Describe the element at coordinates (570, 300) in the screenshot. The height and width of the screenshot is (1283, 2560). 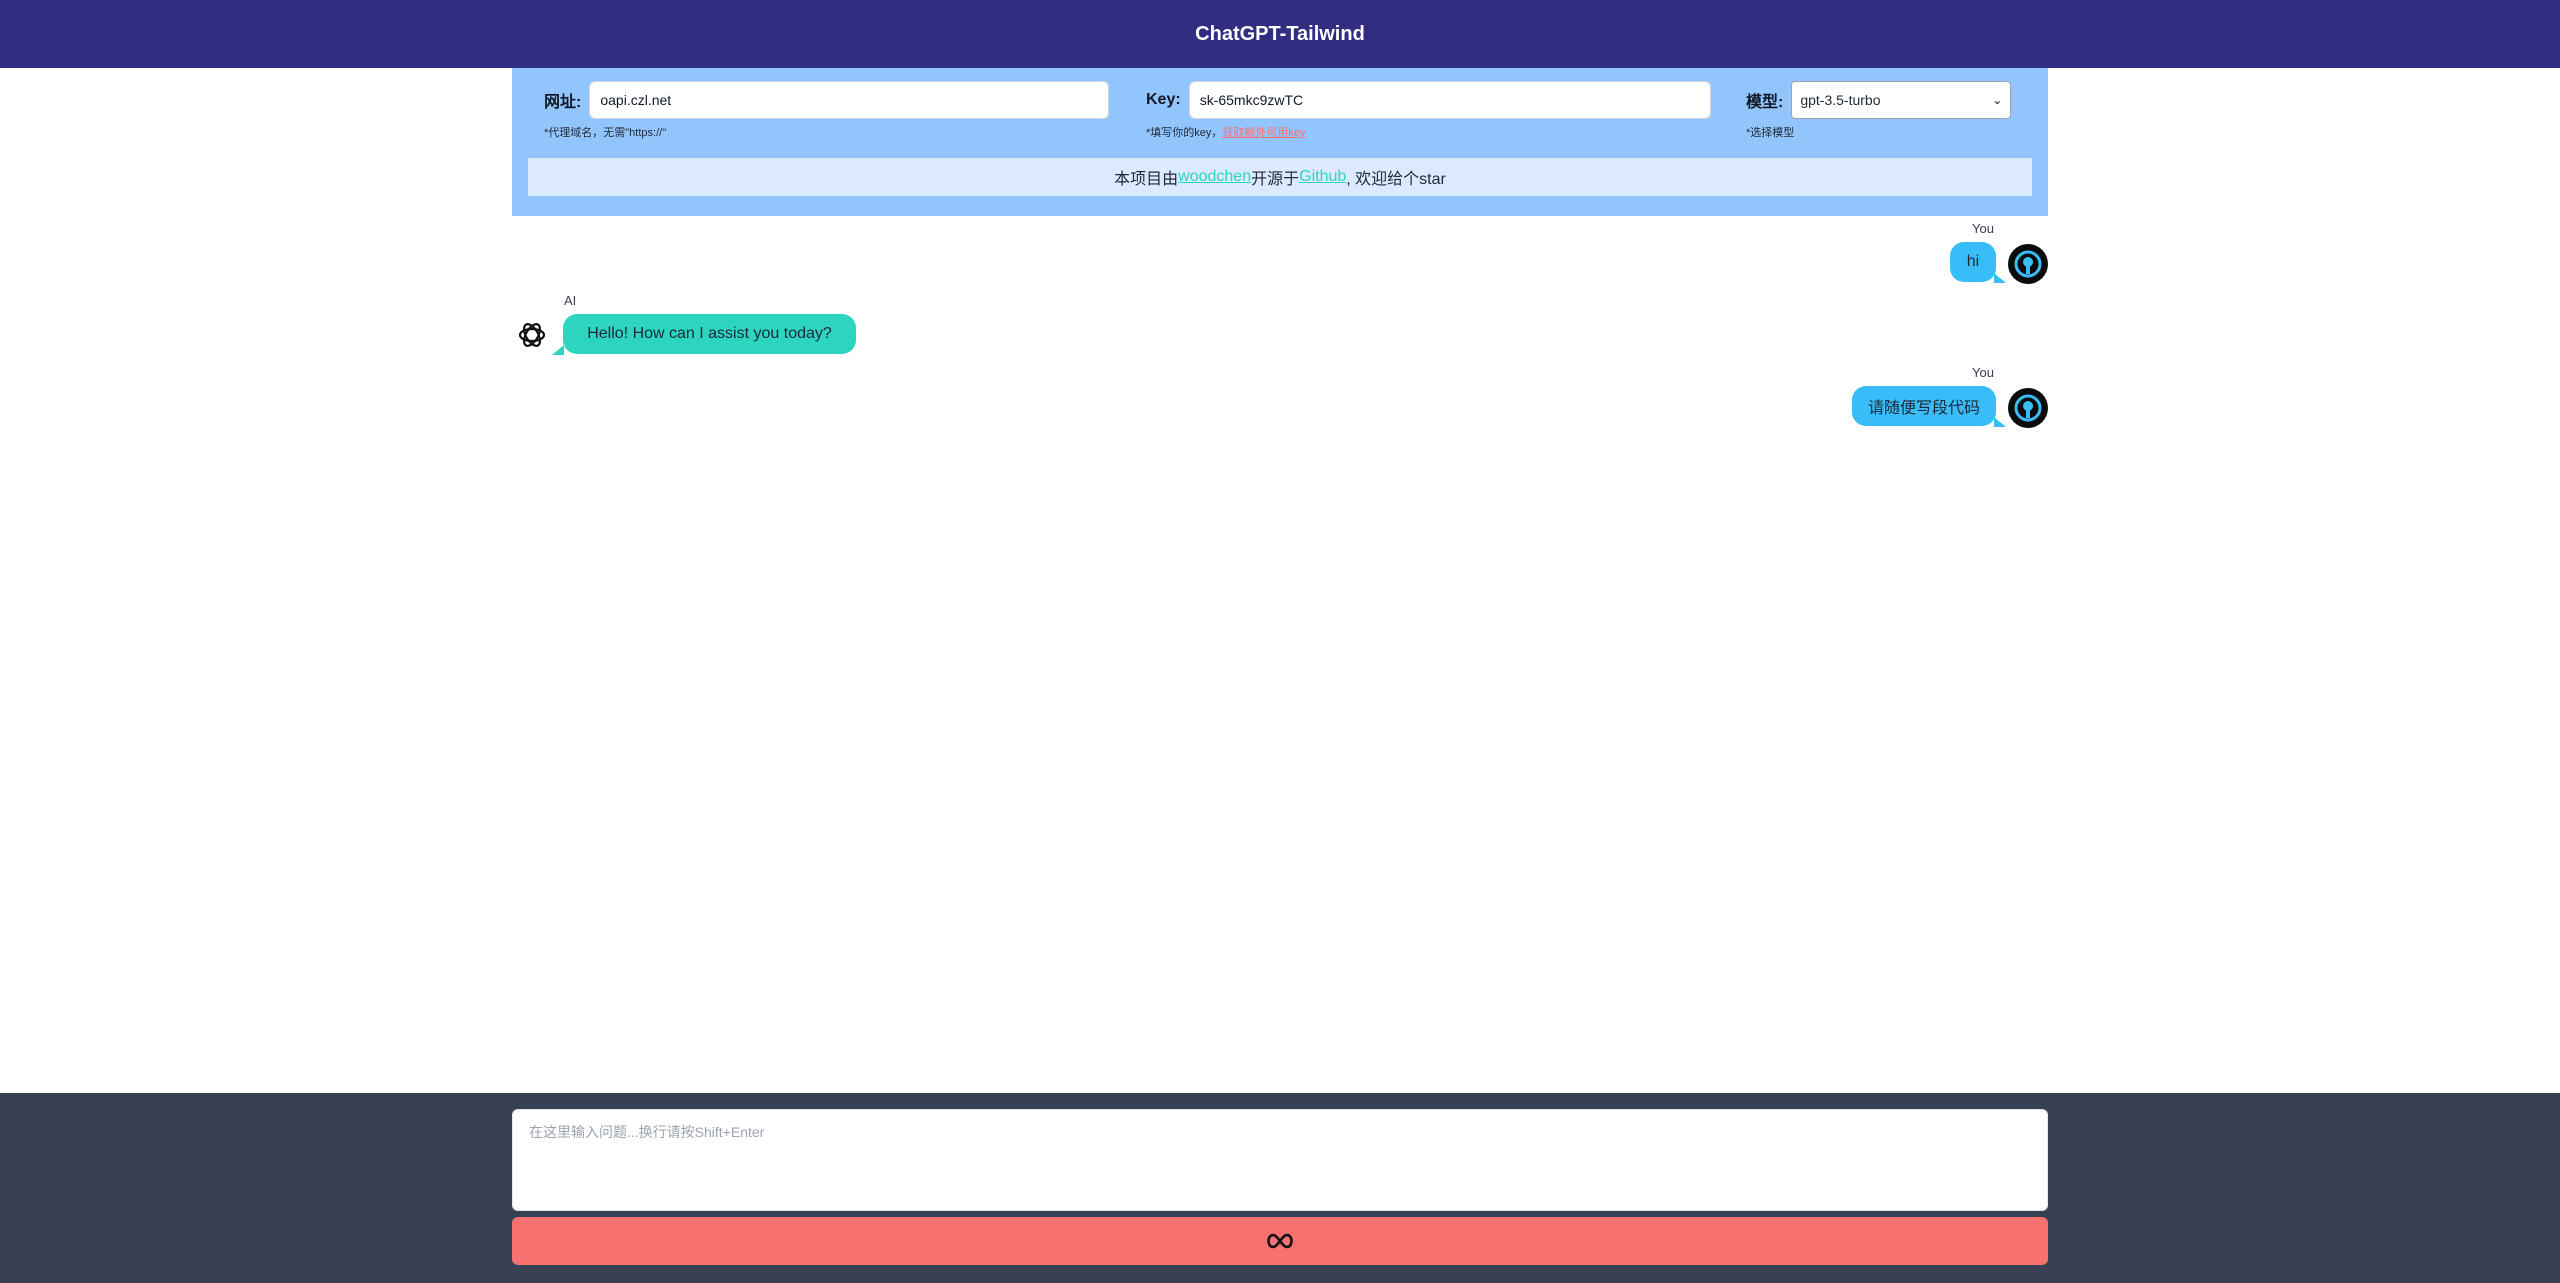
I see `message-sender: AI` at that location.